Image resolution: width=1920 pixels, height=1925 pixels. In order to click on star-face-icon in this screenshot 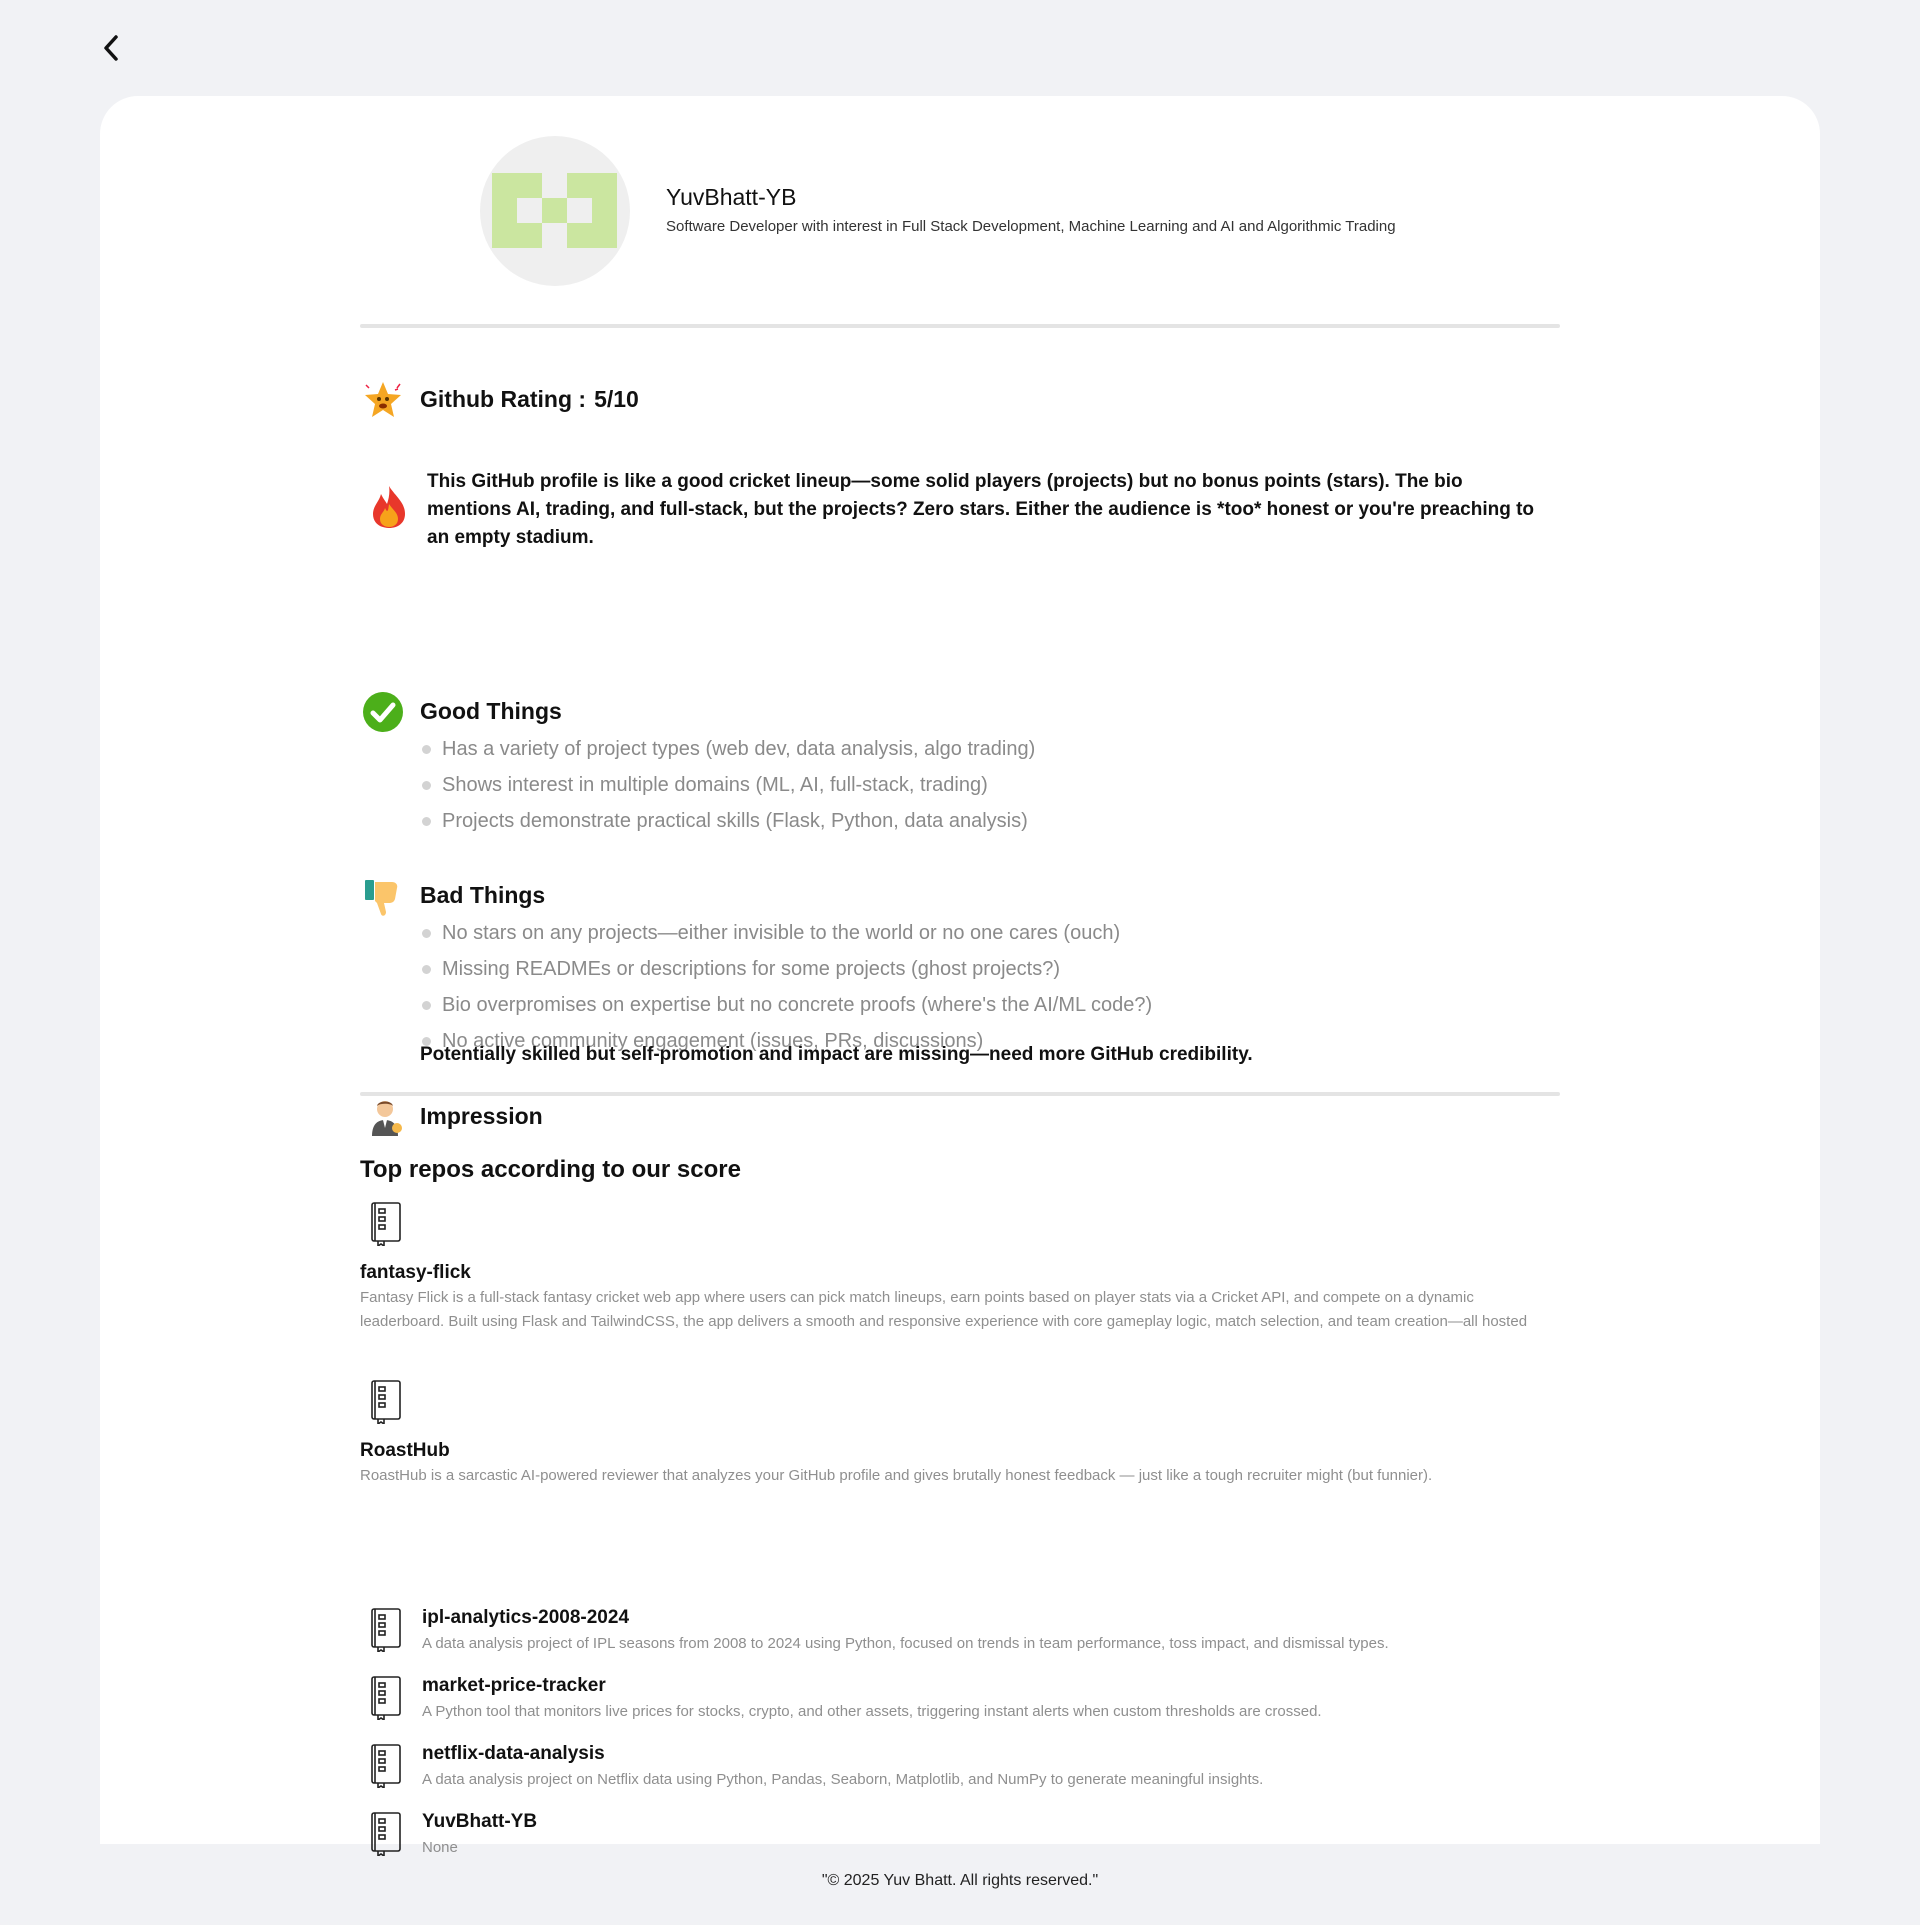, I will do `click(383, 400)`.